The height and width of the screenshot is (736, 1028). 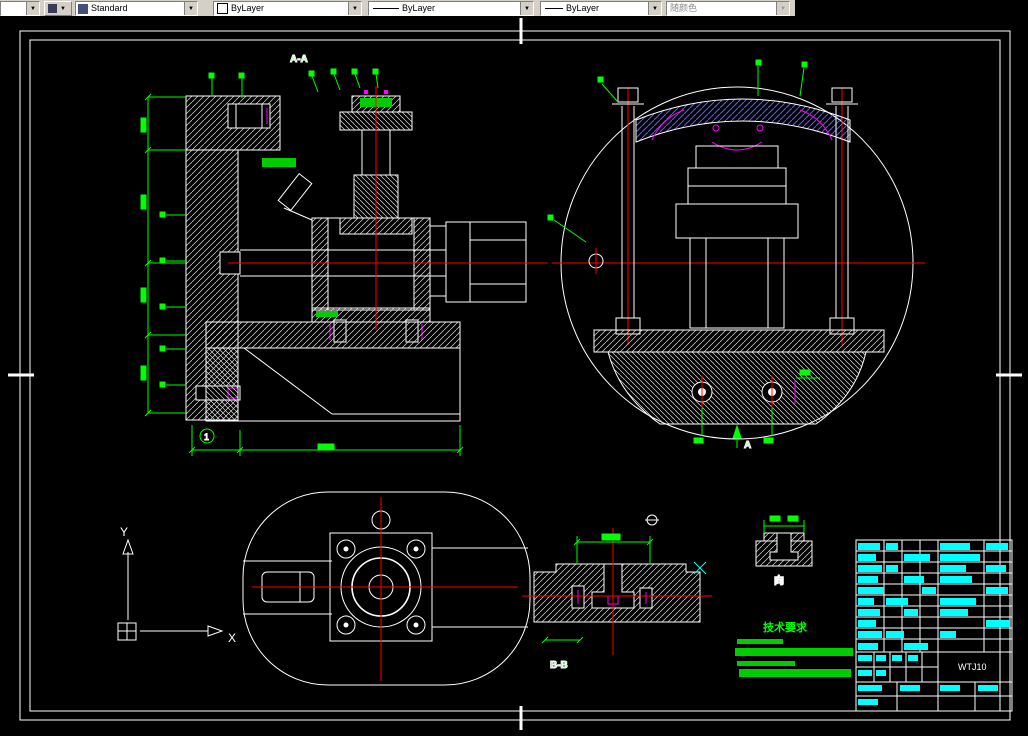 What do you see at coordinates (583, 8) in the screenshot?
I see `lineweight-value: ByLayer` at bounding box center [583, 8].